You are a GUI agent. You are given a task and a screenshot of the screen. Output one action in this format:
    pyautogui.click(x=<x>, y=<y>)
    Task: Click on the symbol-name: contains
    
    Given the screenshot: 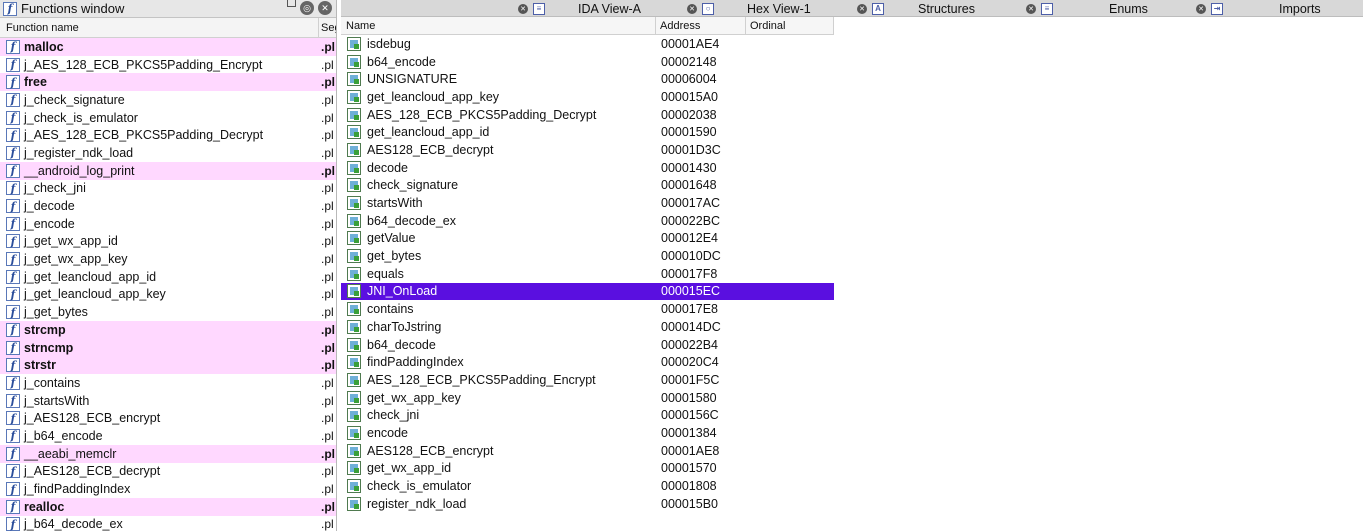 What is the action you would take?
    pyautogui.click(x=390, y=309)
    